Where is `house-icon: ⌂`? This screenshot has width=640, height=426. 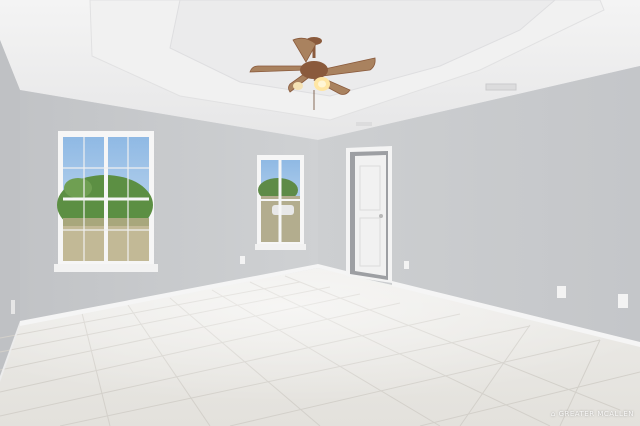 house-icon: ⌂ is located at coordinates (553, 414).